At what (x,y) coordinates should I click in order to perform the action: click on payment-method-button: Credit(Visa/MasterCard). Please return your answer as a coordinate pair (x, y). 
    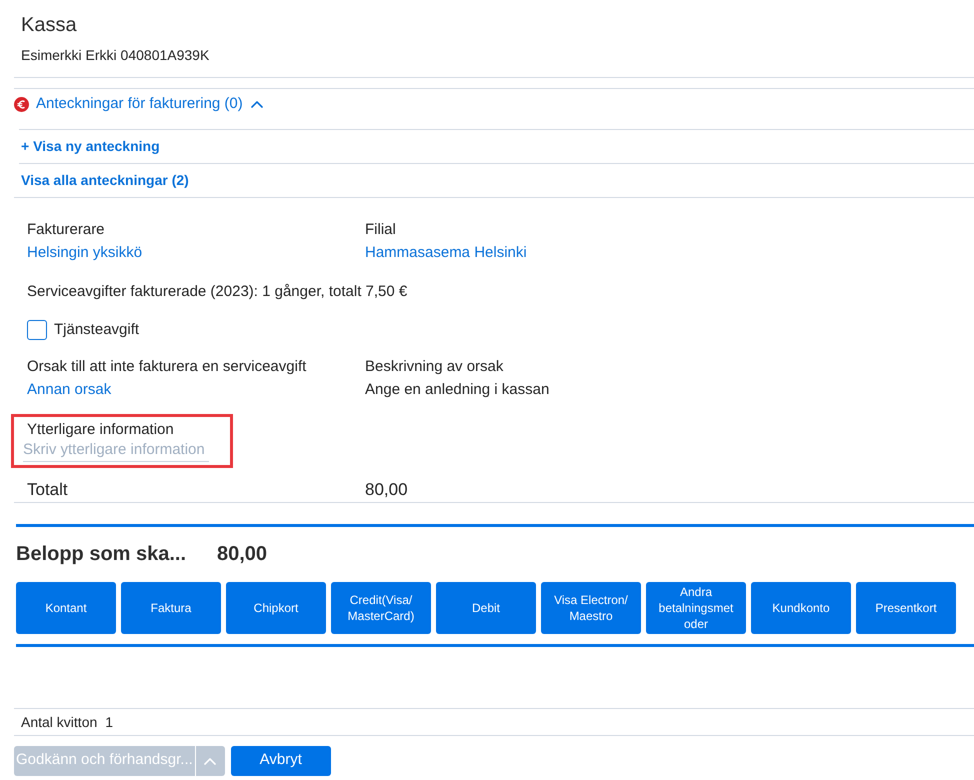
    Looking at the image, I should click on (381, 608).